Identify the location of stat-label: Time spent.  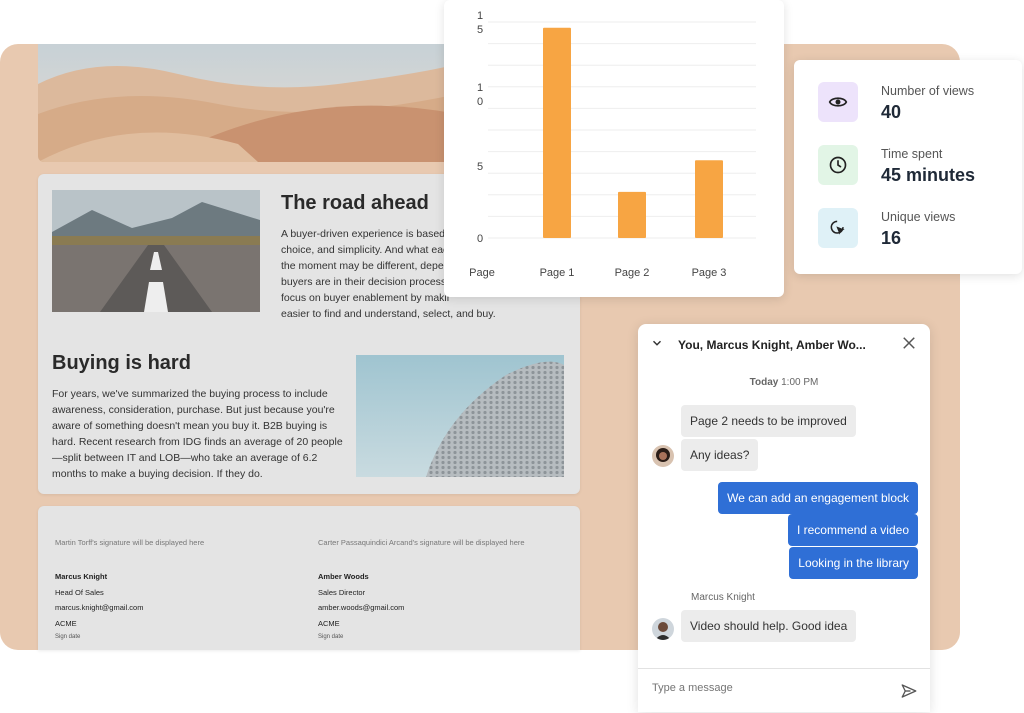
(912, 154).